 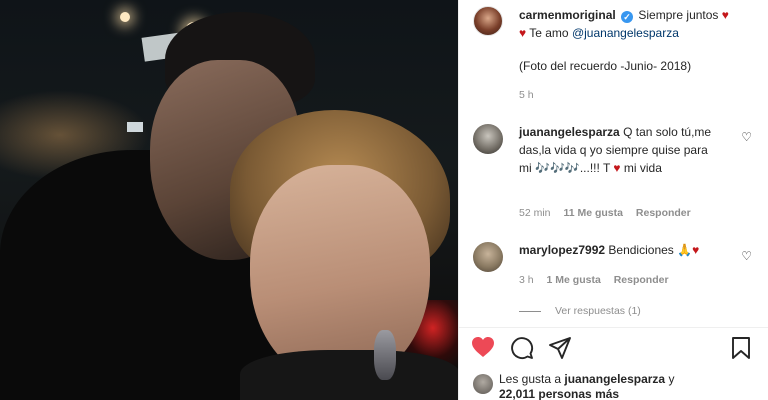 What do you see at coordinates (671, 379) in the screenshot?
I see `liked-by-suffix: y` at bounding box center [671, 379].